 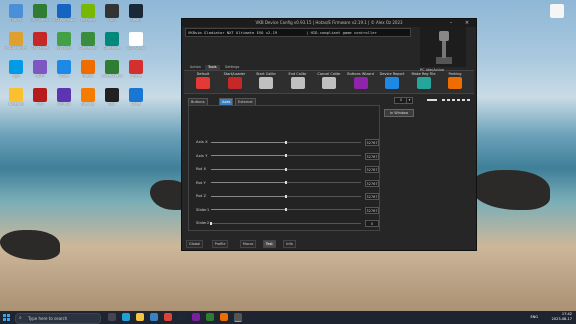 I want to click on axis-value: 0, so click(x=372, y=223).